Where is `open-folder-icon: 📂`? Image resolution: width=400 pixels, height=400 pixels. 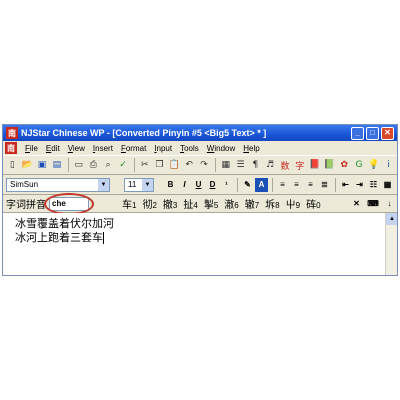 open-folder-icon: 📂 is located at coordinates (27, 165).